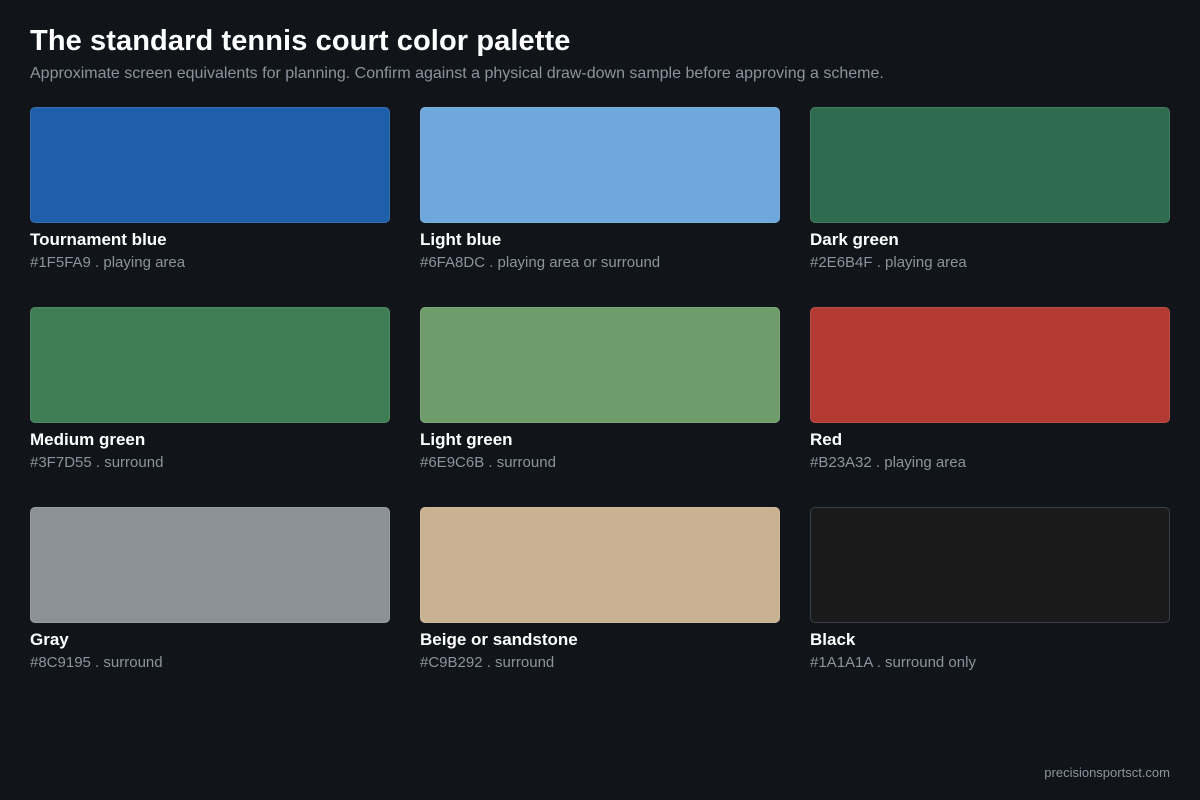  I want to click on color-hex-usage: #B23A32 . playing area, so click(888, 462).